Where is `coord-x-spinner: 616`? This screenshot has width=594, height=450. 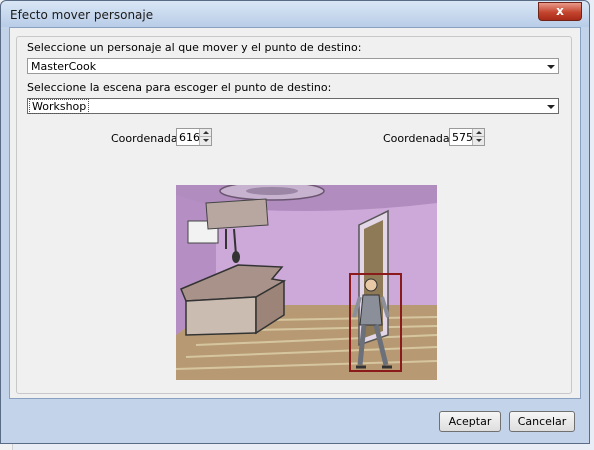 coord-x-spinner: 616 is located at coordinates (194, 137).